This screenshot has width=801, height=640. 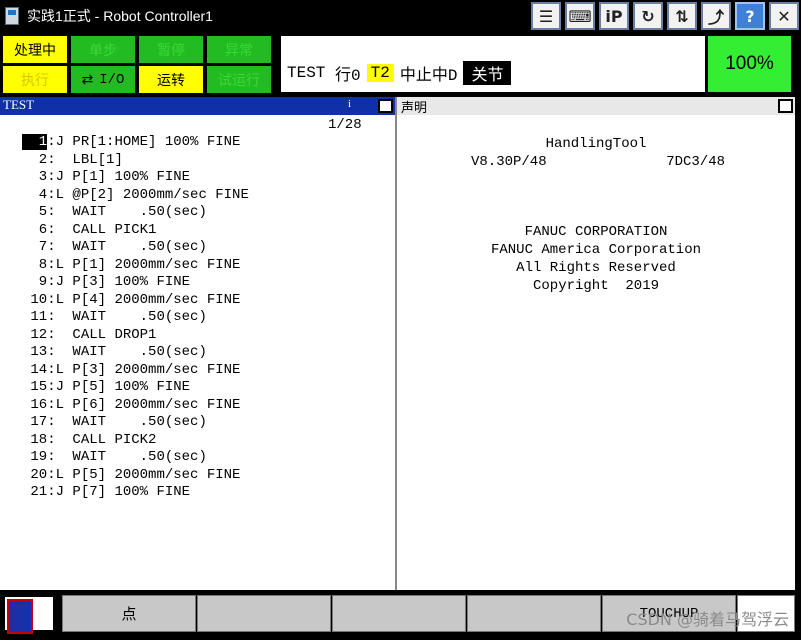 What do you see at coordinates (580, 16) in the screenshot?
I see `keyboard-icon: ⌨` at bounding box center [580, 16].